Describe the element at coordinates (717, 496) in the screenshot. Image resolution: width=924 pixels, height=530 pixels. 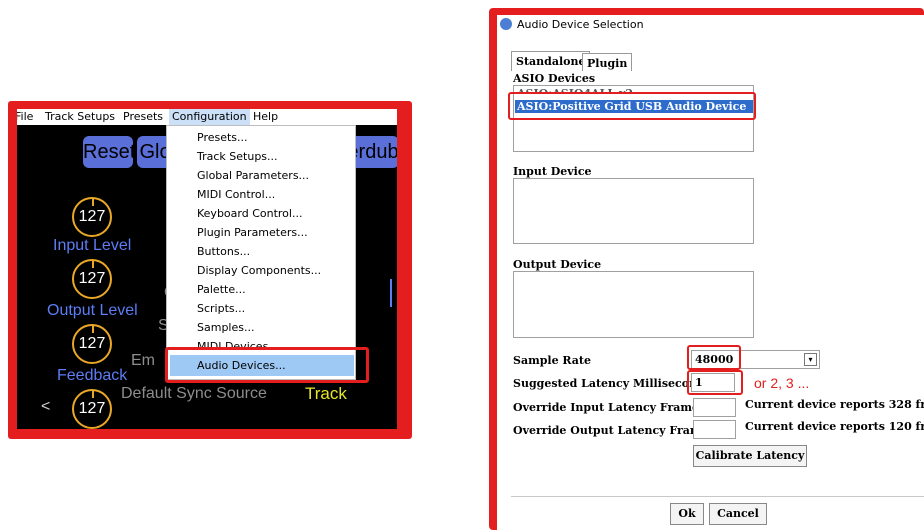
I see `dialog-separator` at that location.